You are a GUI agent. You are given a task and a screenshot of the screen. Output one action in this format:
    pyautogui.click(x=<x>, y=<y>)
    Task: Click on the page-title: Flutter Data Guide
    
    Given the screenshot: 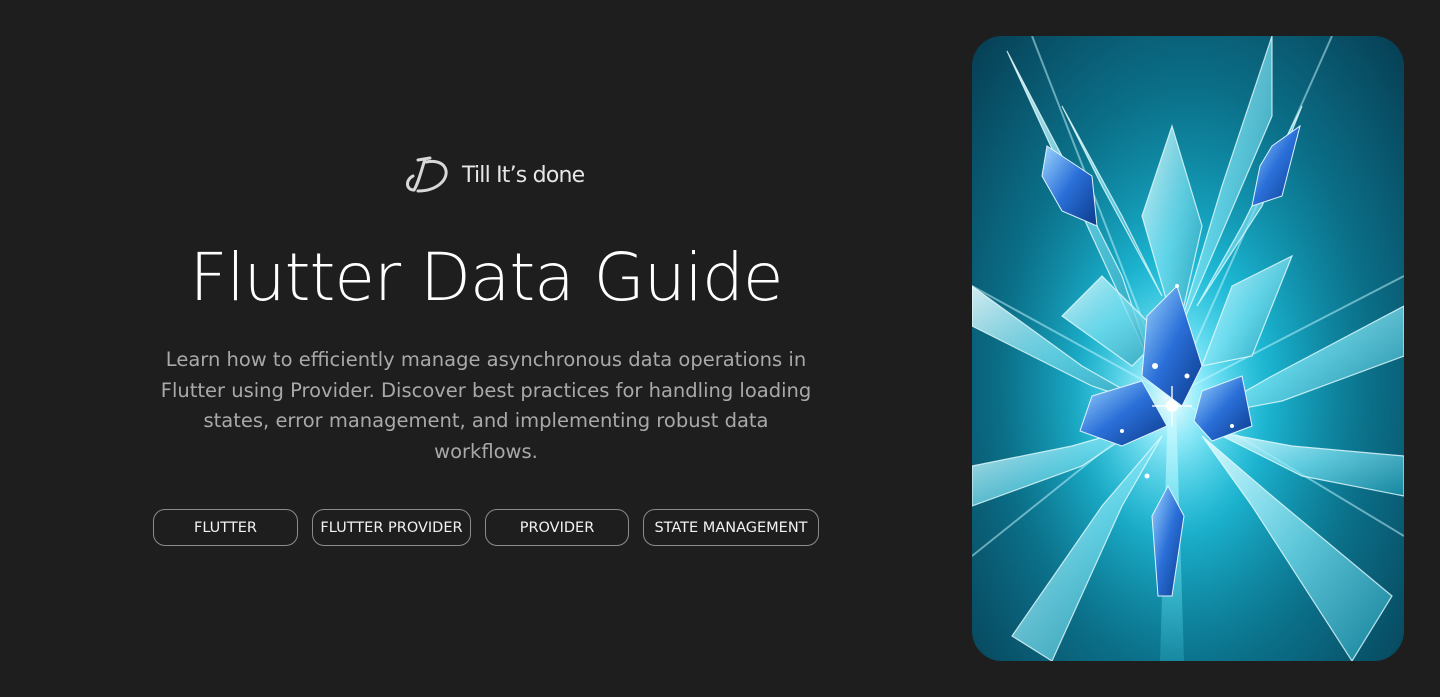 What is the action you would take?
    pyautogui.click(x=486, y=277)
    